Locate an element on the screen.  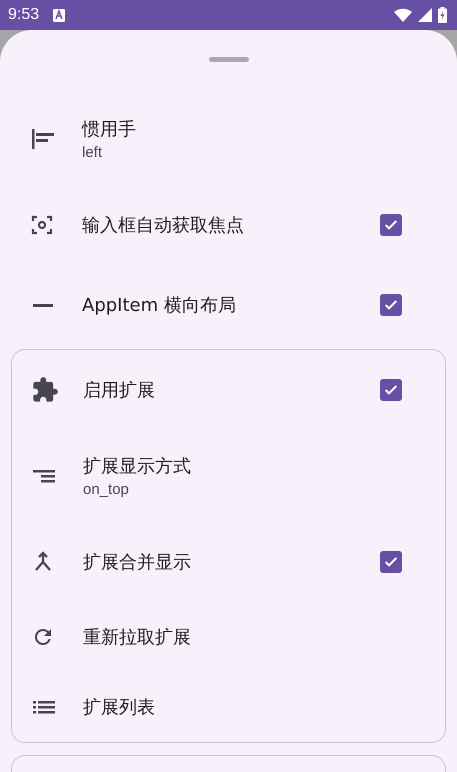
focus-frame-icon is located at coordinates (42, 225).